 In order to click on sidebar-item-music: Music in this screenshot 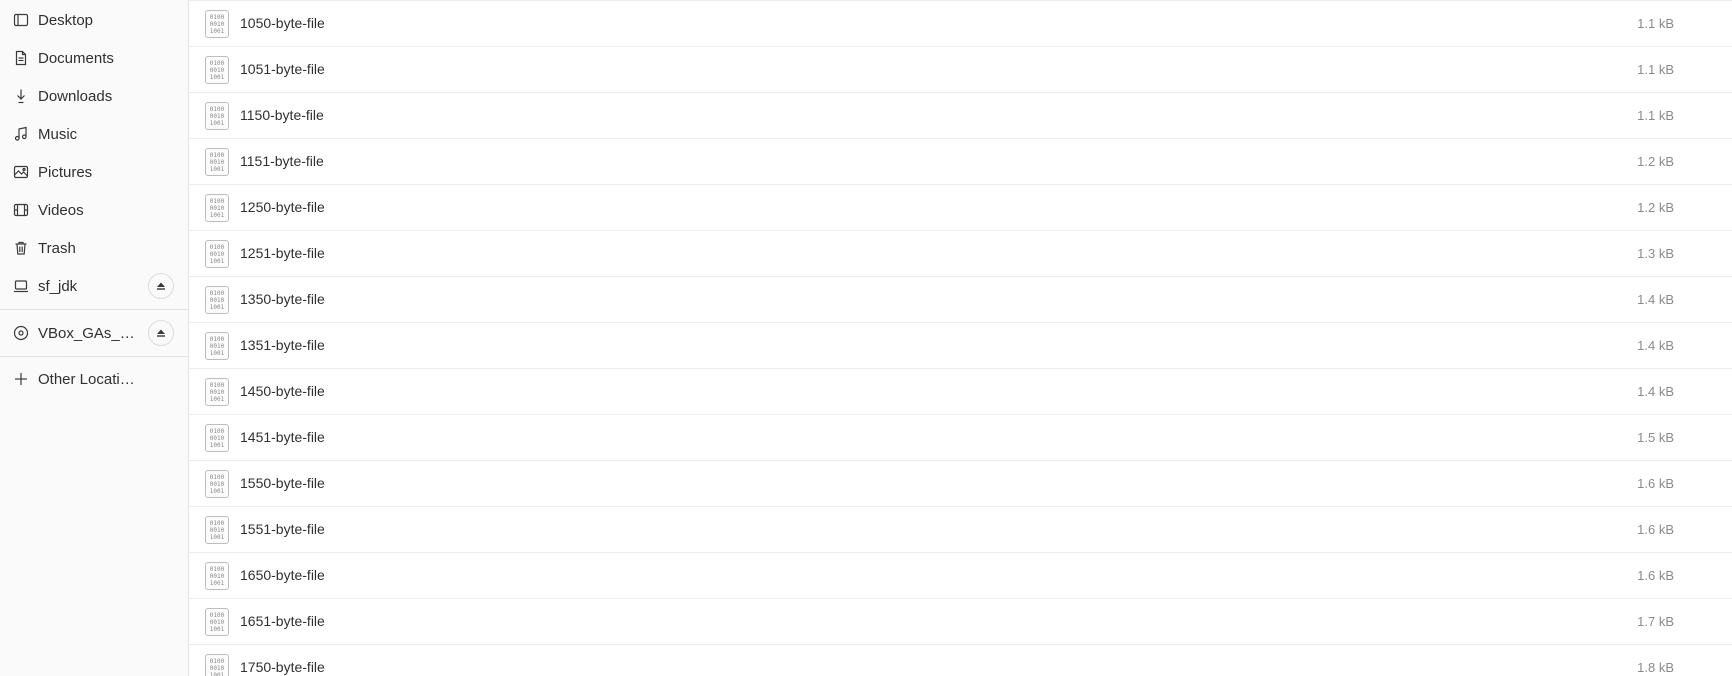, I will do `click(94, 134)`.